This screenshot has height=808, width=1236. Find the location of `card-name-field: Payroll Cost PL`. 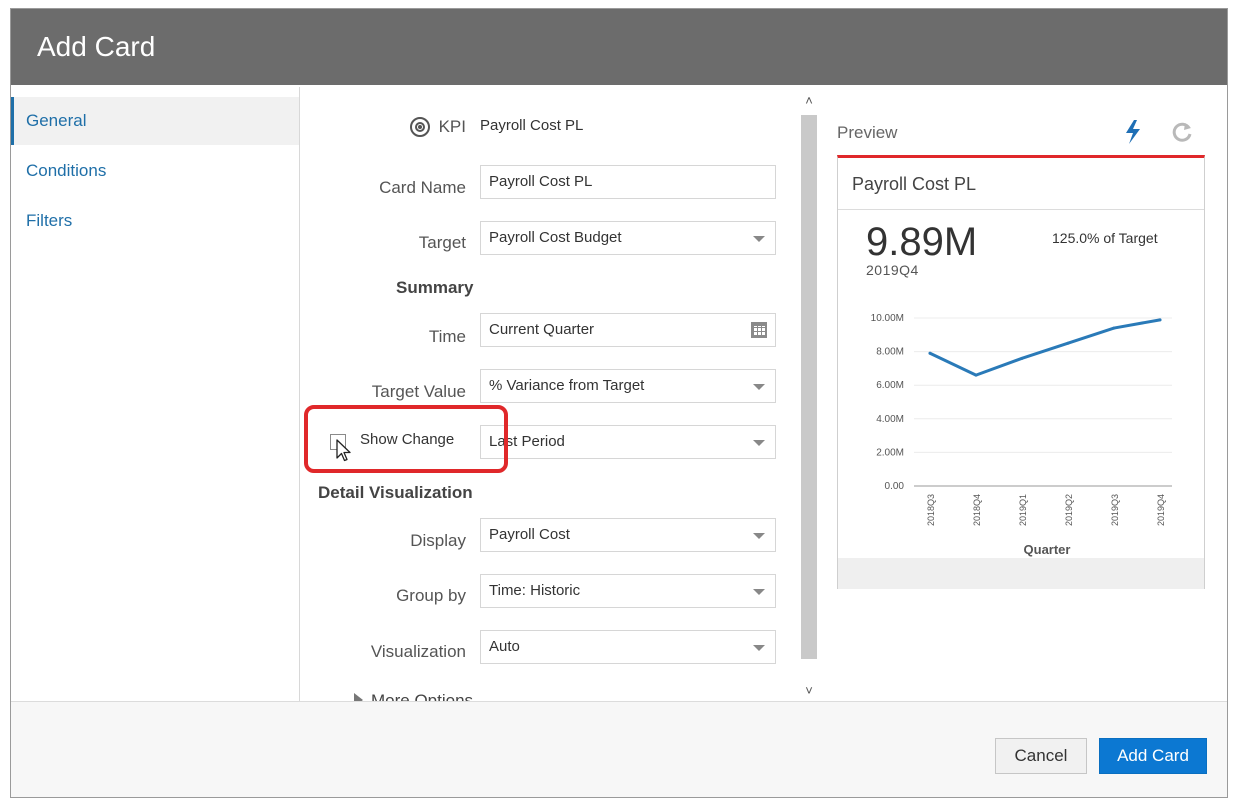

card-name-field: Payroll Cost PL is located at coordinates (628, 182).